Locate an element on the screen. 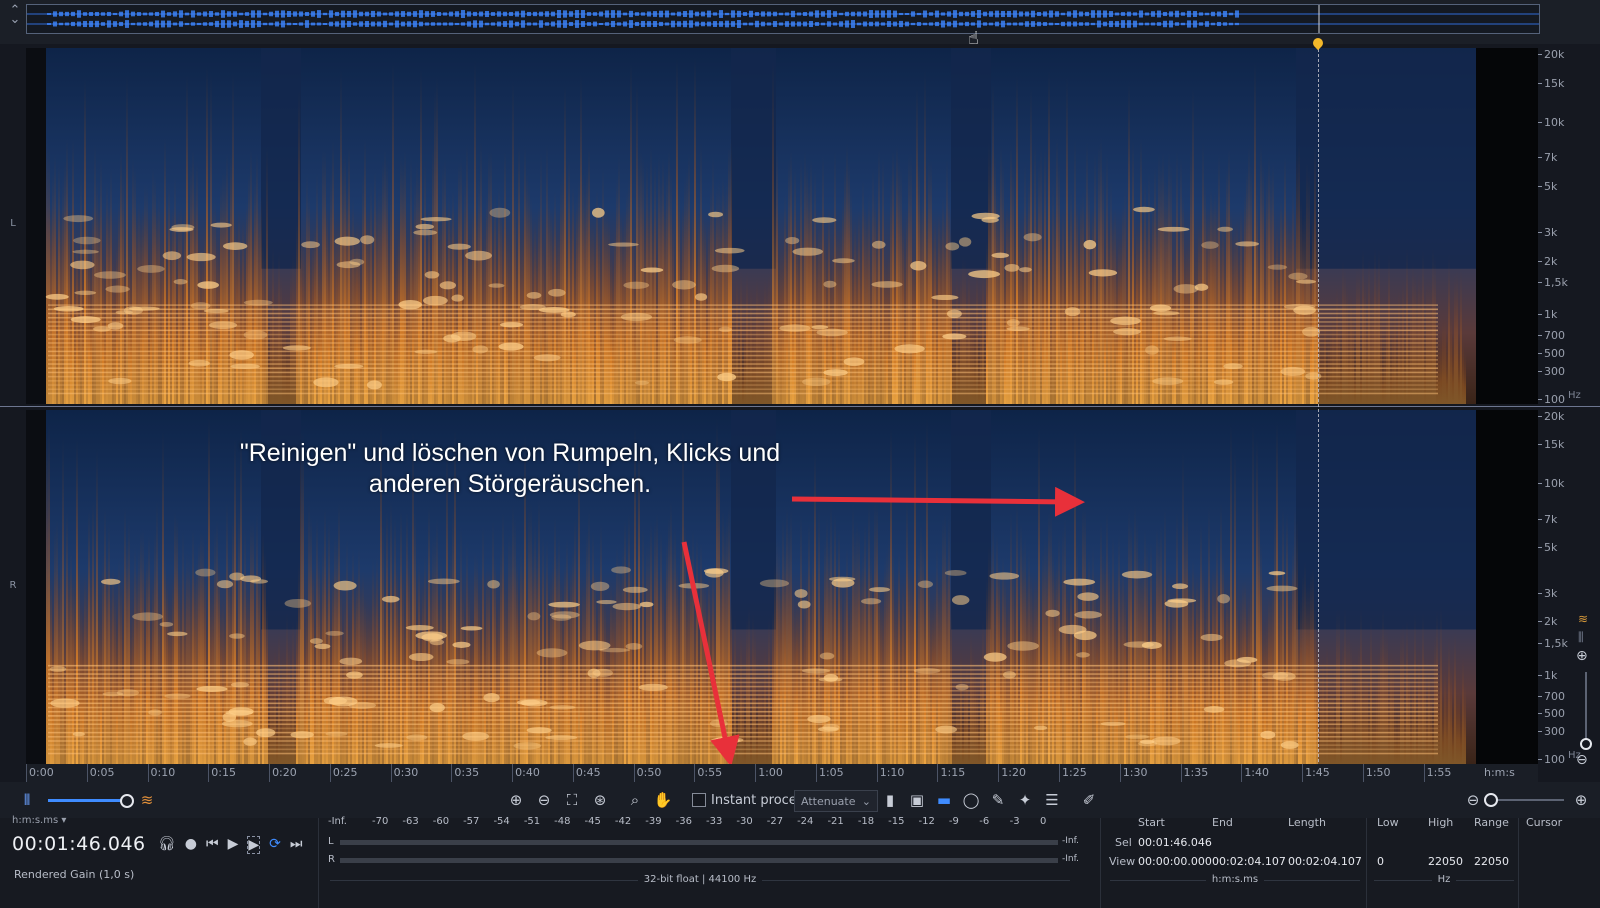  horizontal-zoom-in-icon: ⊕ is located at coordinates (1581, 800).